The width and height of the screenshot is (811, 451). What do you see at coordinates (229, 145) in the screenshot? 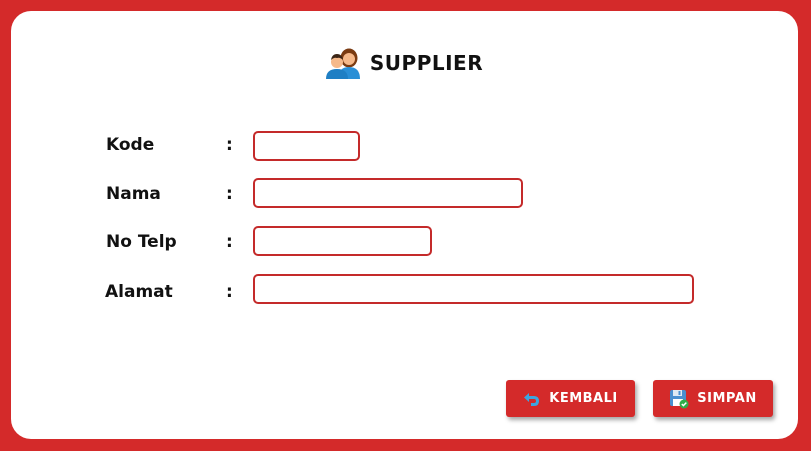
I see `kode-colon: :` at bounding box center [229, 145].